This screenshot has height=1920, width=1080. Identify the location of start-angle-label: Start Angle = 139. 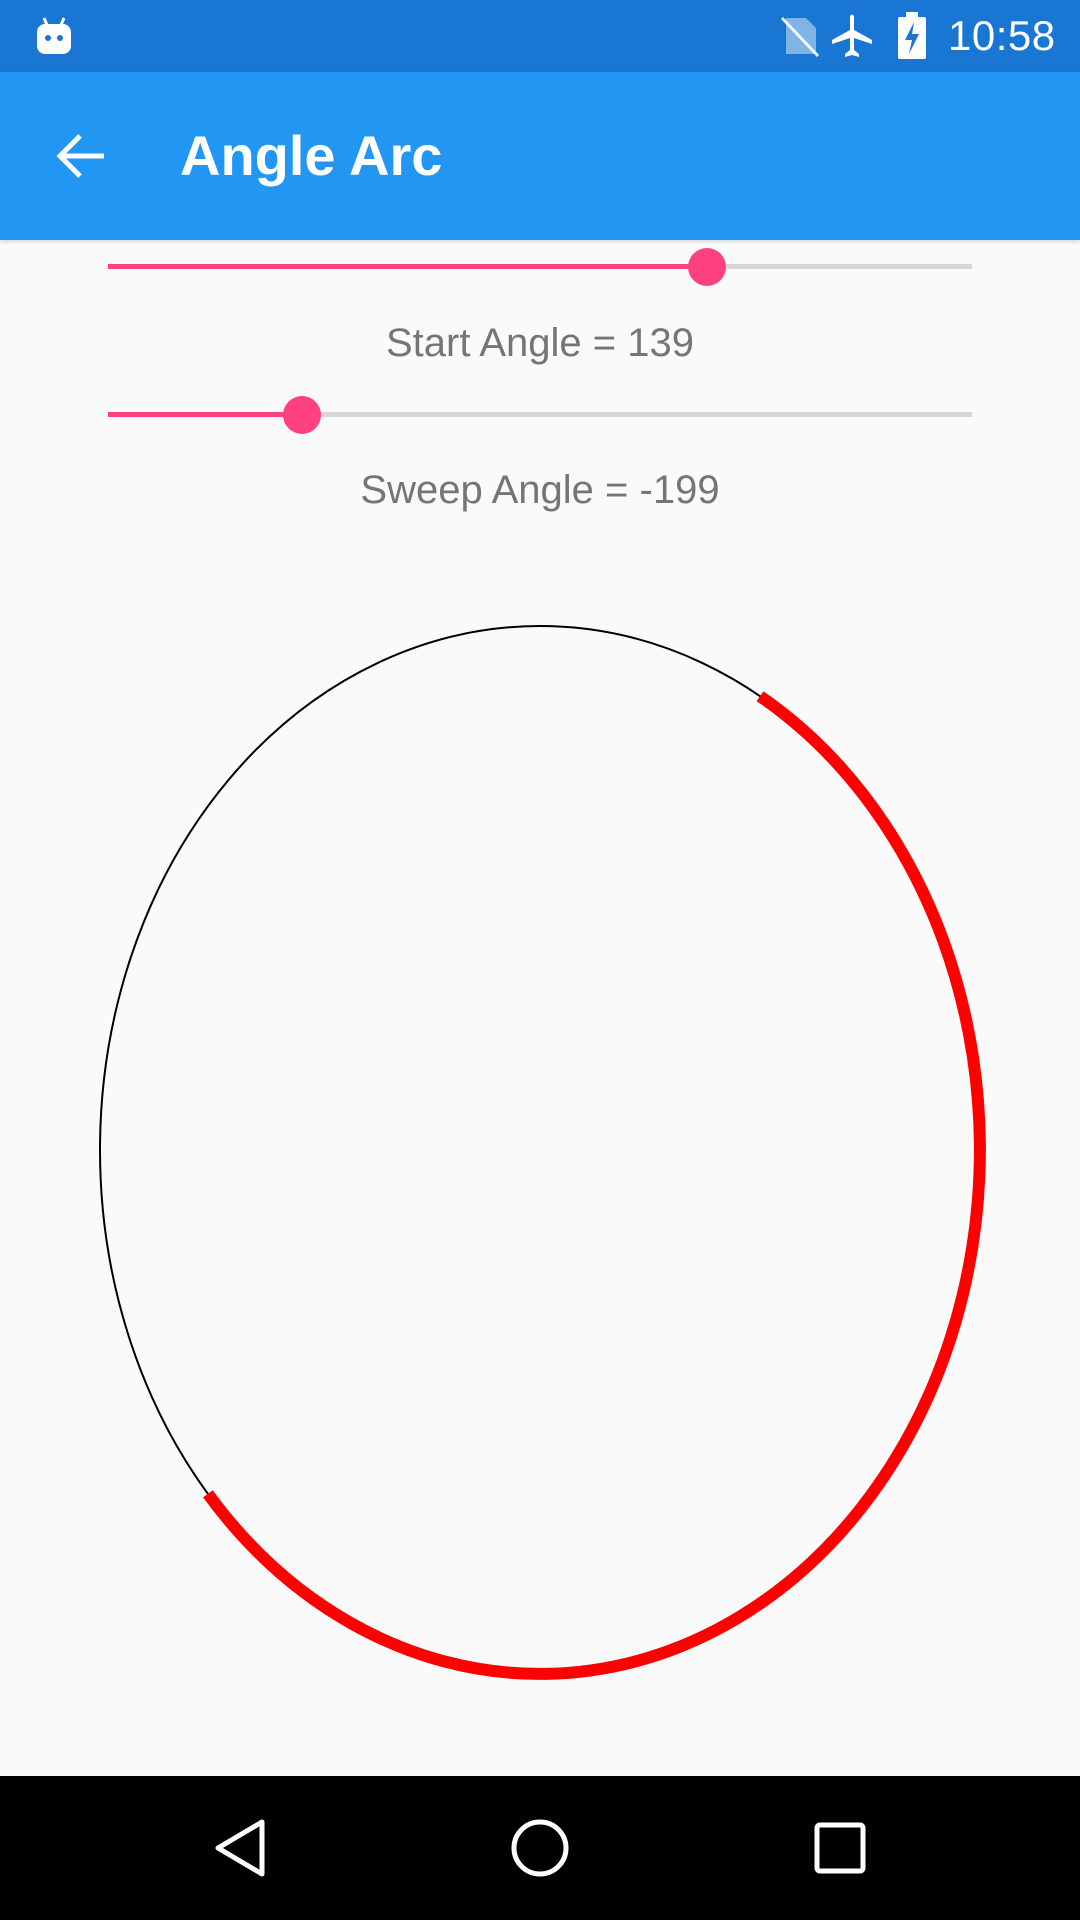
(539, 343).